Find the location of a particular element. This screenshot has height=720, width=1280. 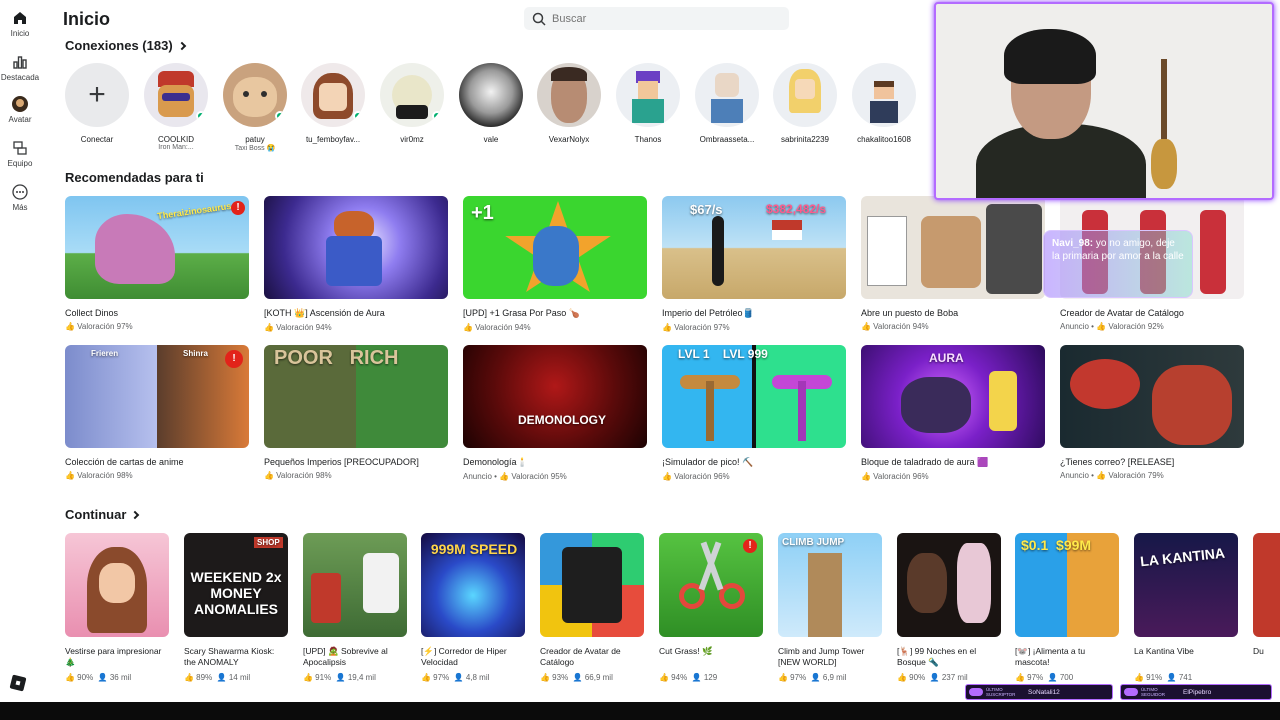

game-title: [KOTH 👑] Ascensión de Aura is located at coordinates (324, 313).